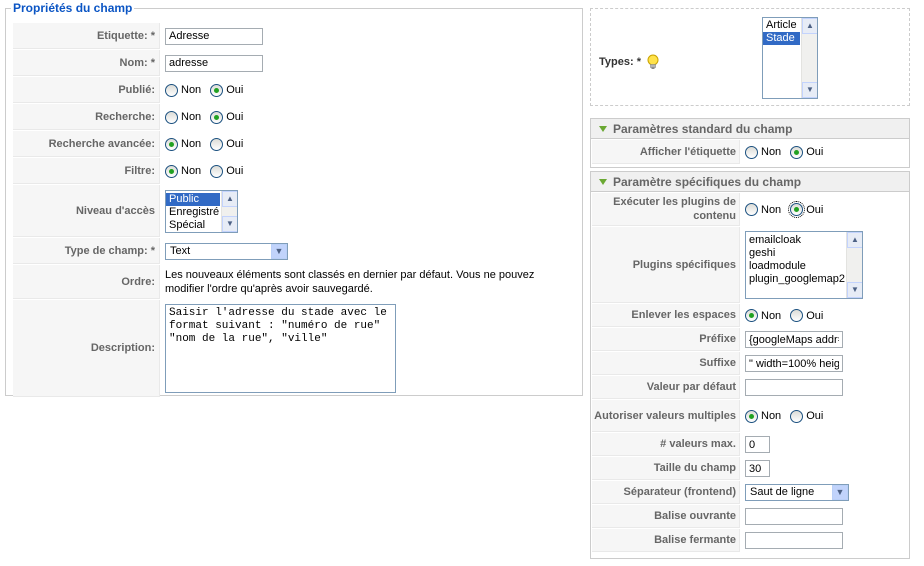  Describe the element at coordinates (191, 144) in the screenshot. I see `advanced-search-no-label: Non` at that location.